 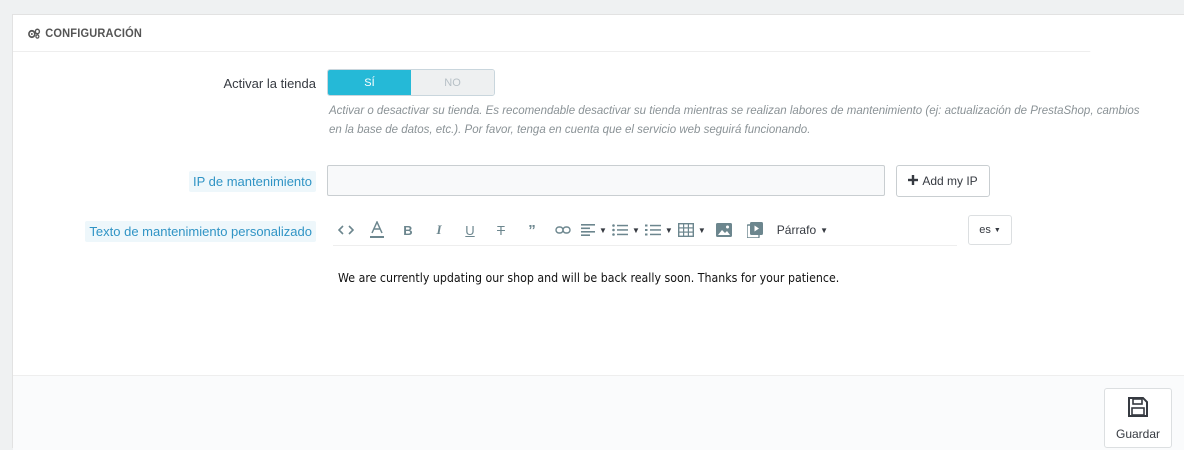 I want to click on editor-toolbar: B I U T ” ▼ ▼ ▼ ▼ Párrafo ▼, so click(x=645, y=230).